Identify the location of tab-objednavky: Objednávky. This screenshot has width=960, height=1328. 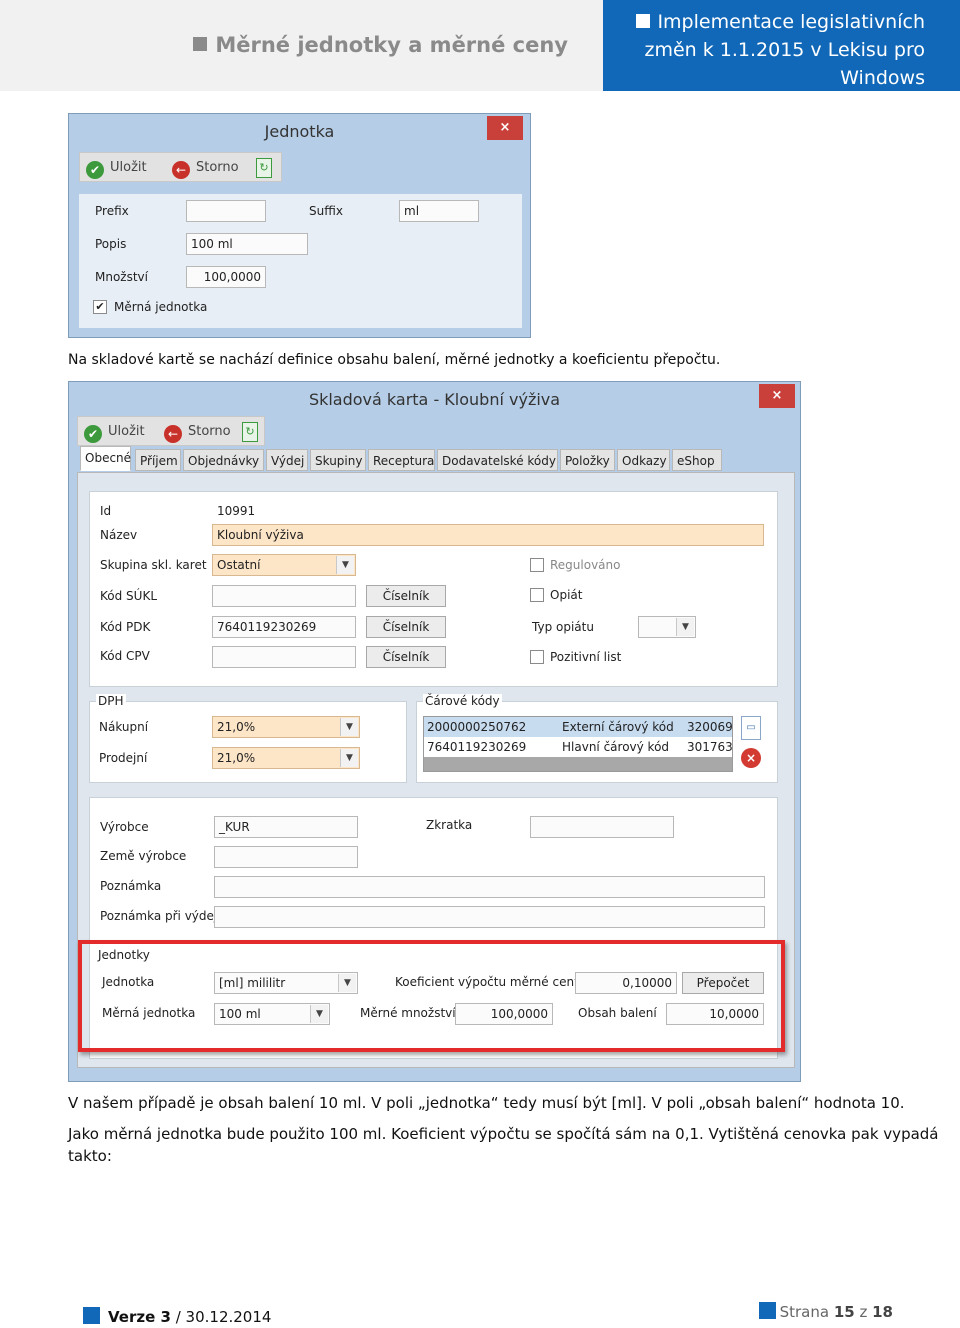
(223, 460).